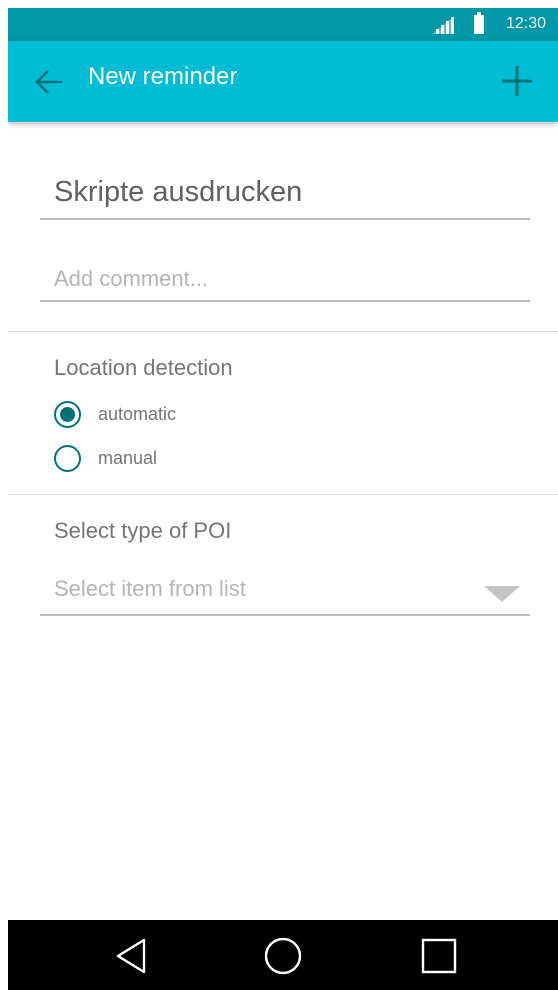 Image resolution: width=558 pixels, height=990 pixels. Describe the element at coordinates (137, 413) in the screenshot. I see `radio-label-automatic: automatic` at that location.